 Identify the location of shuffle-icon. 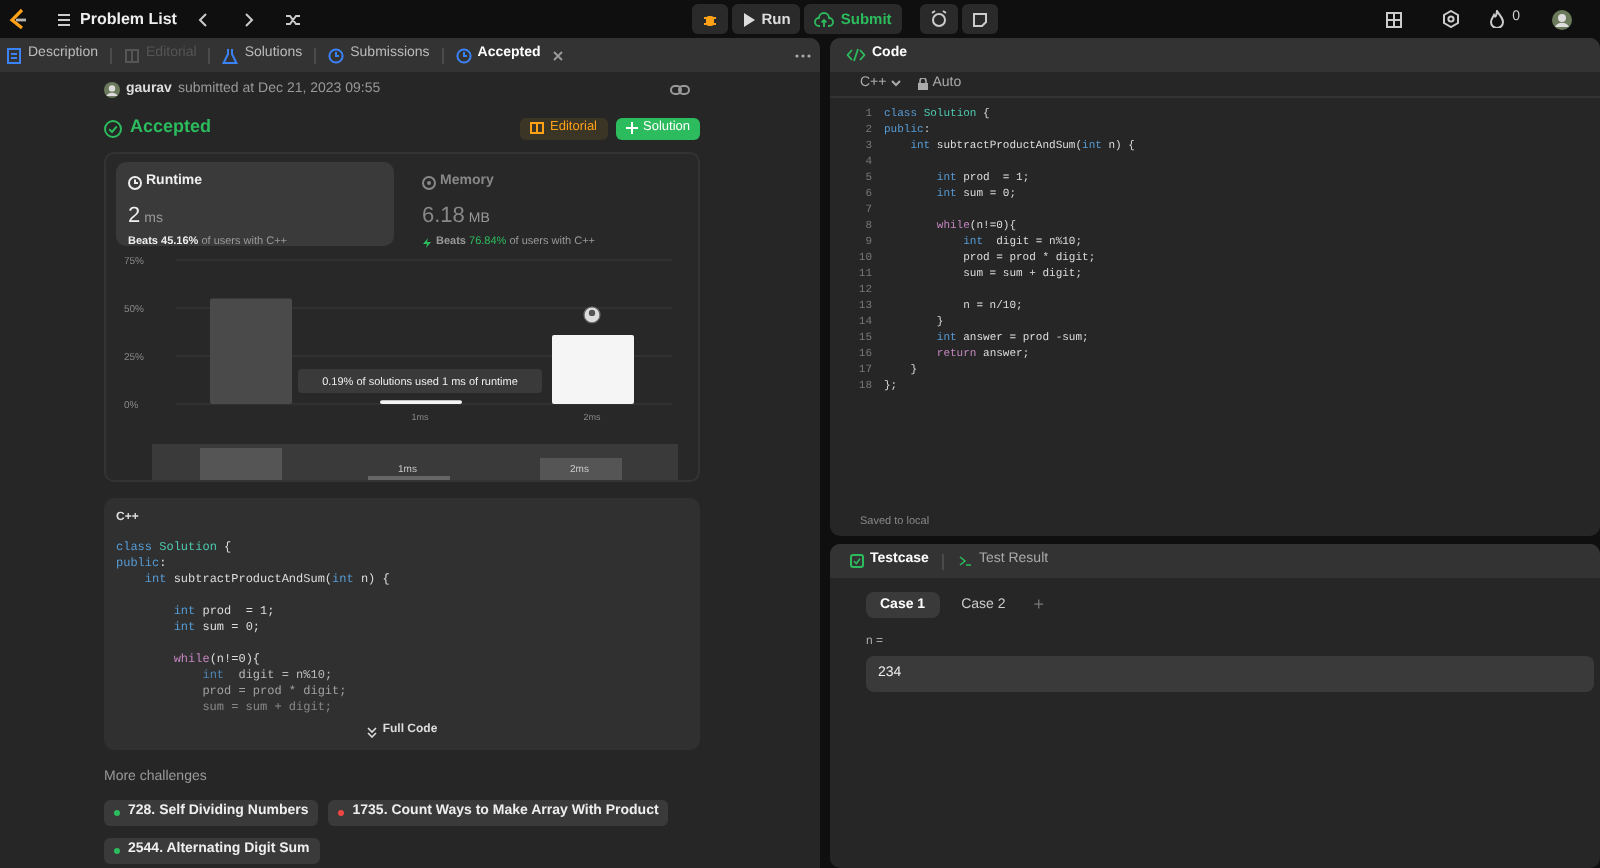
(293, 19).